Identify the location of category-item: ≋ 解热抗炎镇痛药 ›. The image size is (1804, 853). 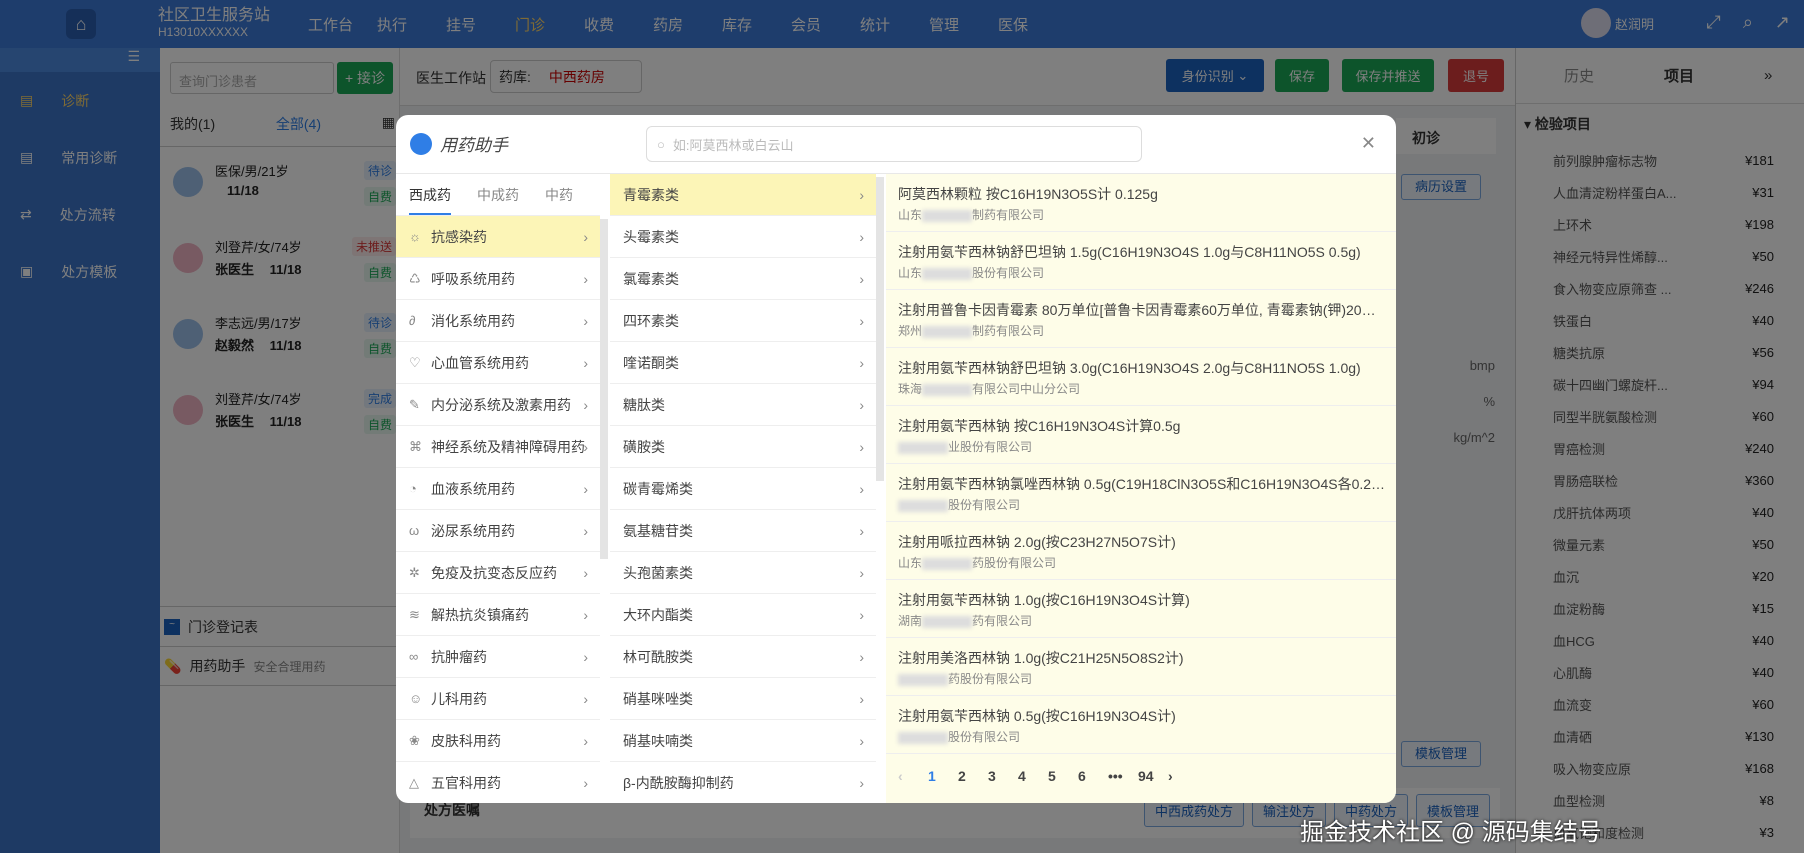
(498, 615).